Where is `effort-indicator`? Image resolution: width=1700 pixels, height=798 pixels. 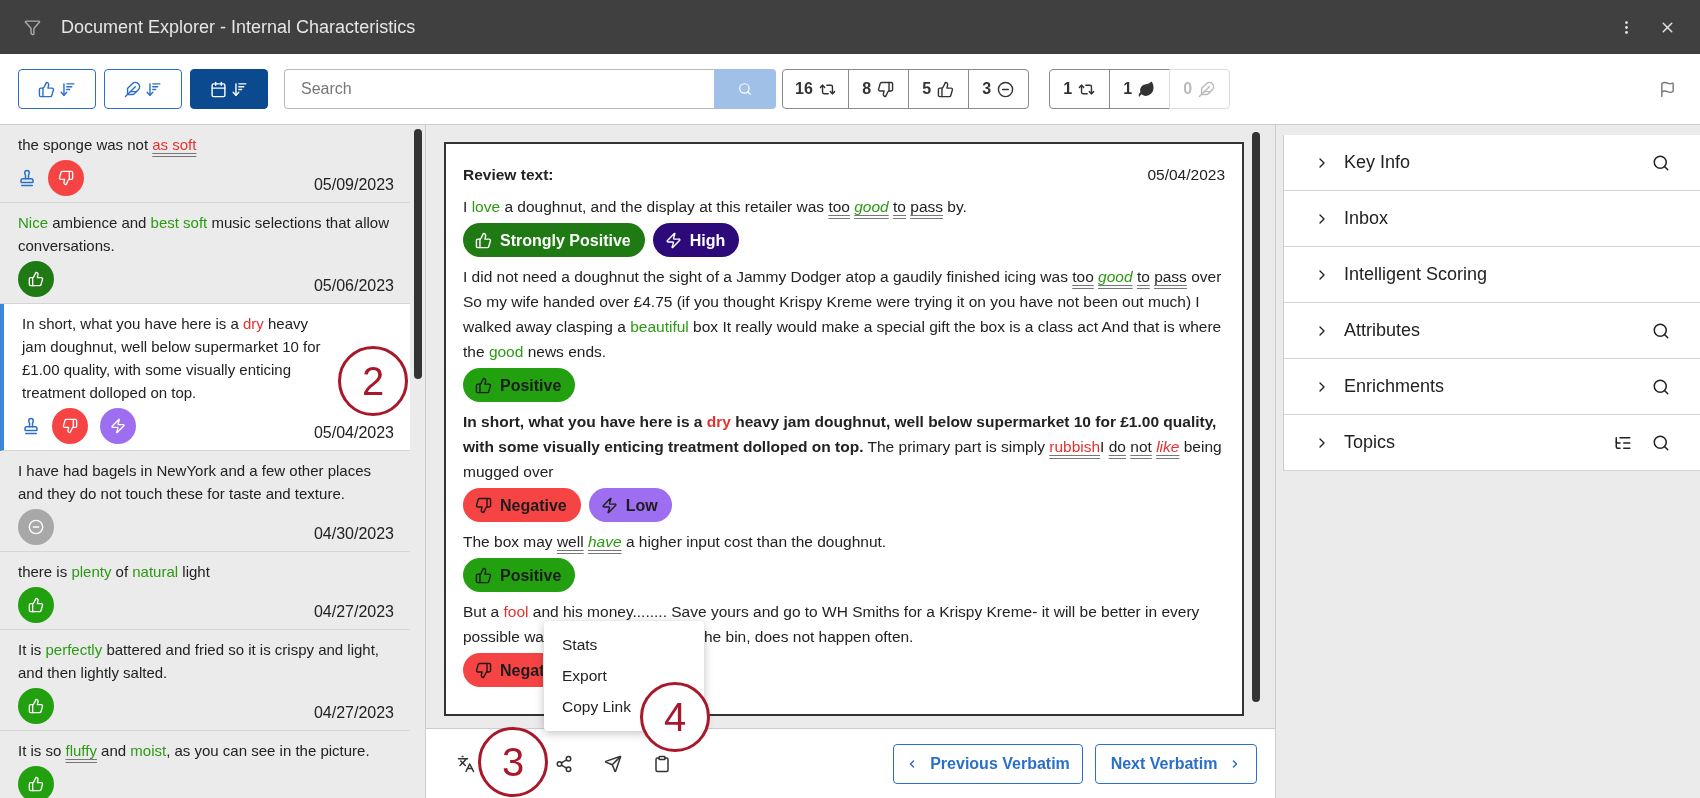 effort-indicator is located at coordinates (118, 426).